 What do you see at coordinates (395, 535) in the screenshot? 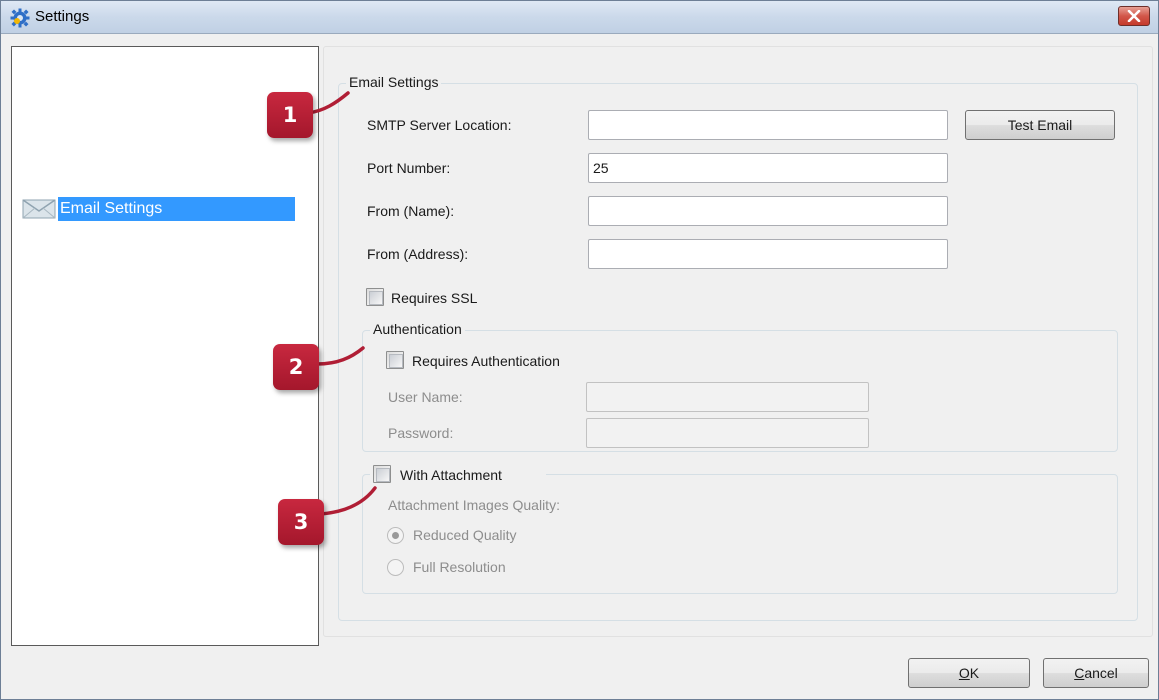
I see `reduced-quality-radio` at bounding box center [395, 535].